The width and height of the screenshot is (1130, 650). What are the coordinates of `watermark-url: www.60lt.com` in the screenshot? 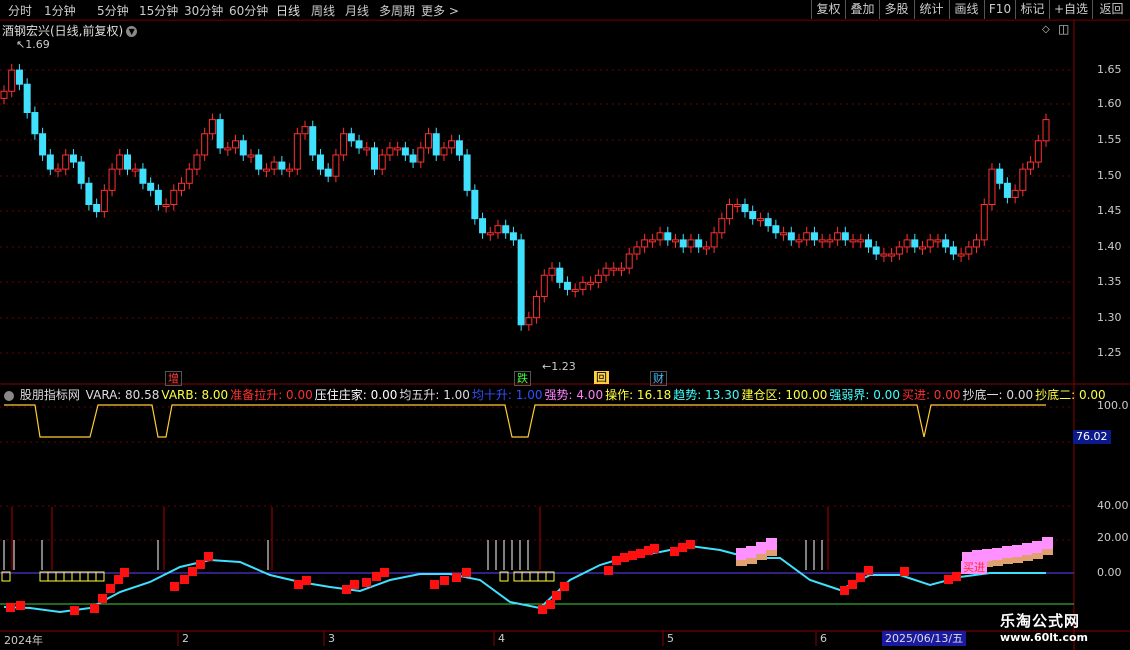 It's located at (1044, 637).